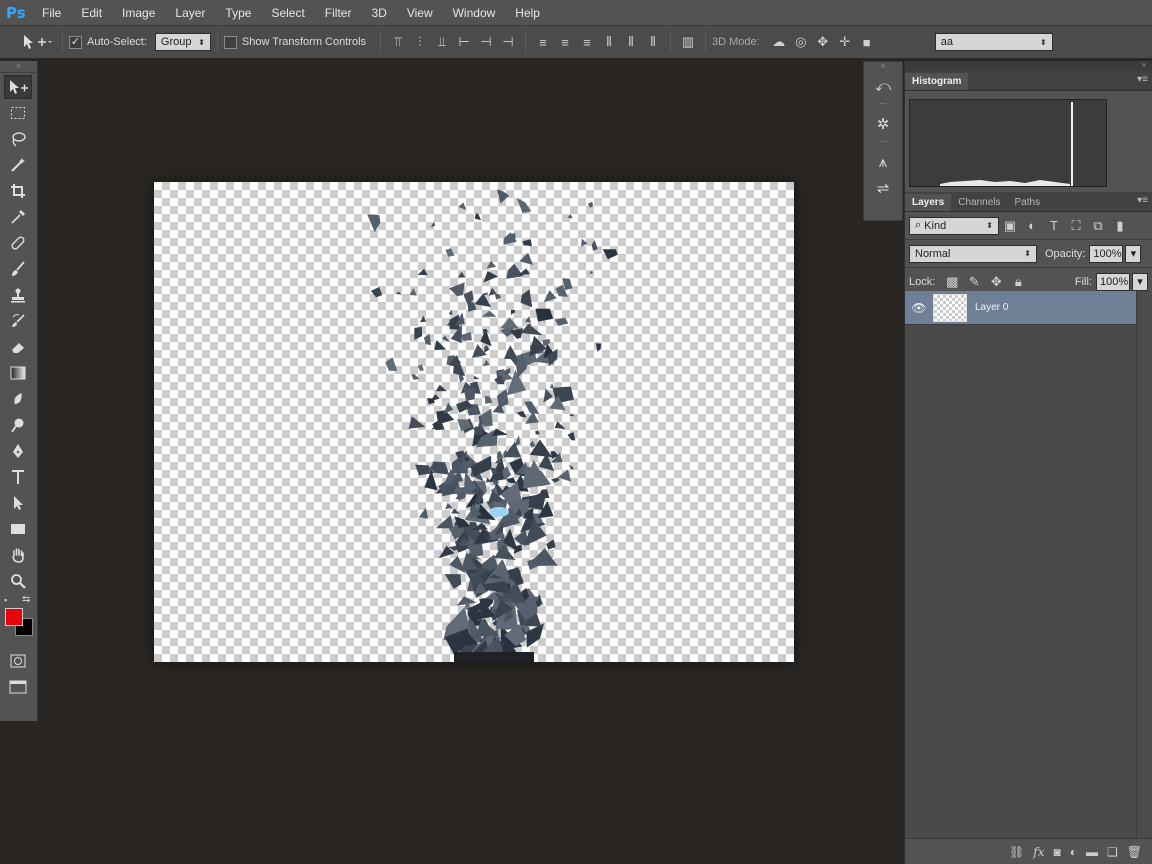  What do you see at coordinates (587, 42) in the screenshot?
I see `distribute-bottom-icon: ≡` at bounding box center [587, 42].